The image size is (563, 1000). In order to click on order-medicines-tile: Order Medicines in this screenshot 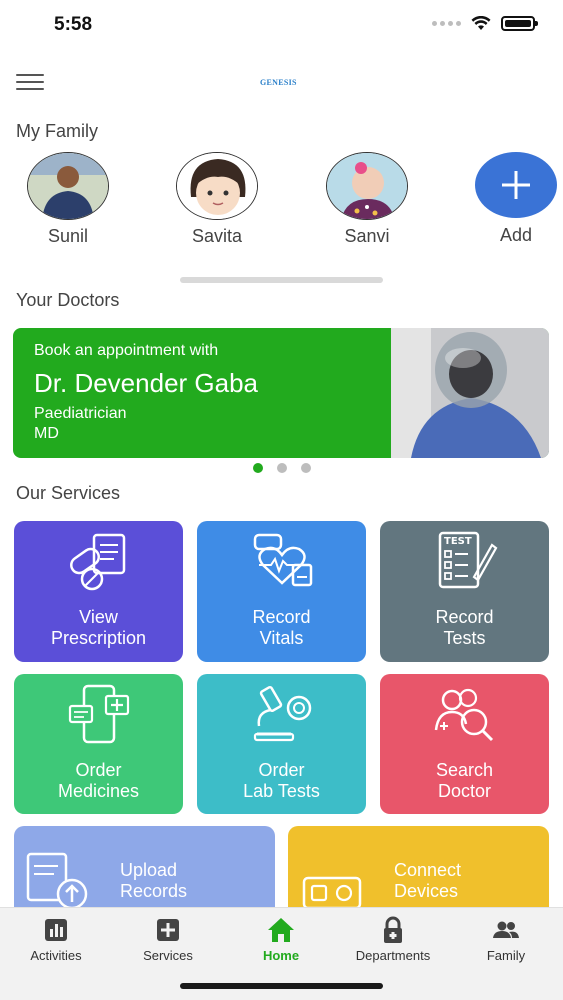, I will do `click(98, 744)`.